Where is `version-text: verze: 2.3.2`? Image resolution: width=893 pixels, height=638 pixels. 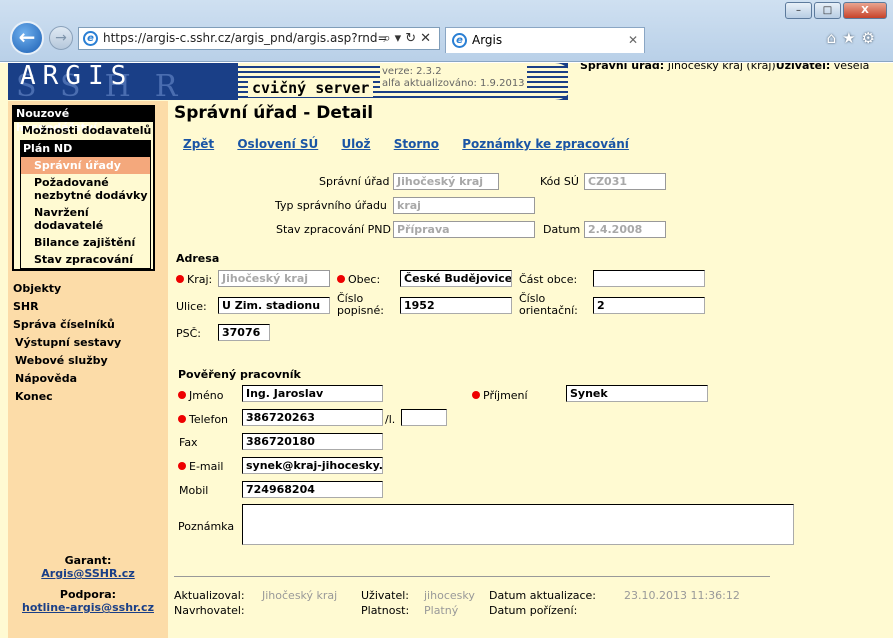
version-text: verze: 2.3.2 is located at coordinates (412, 71).